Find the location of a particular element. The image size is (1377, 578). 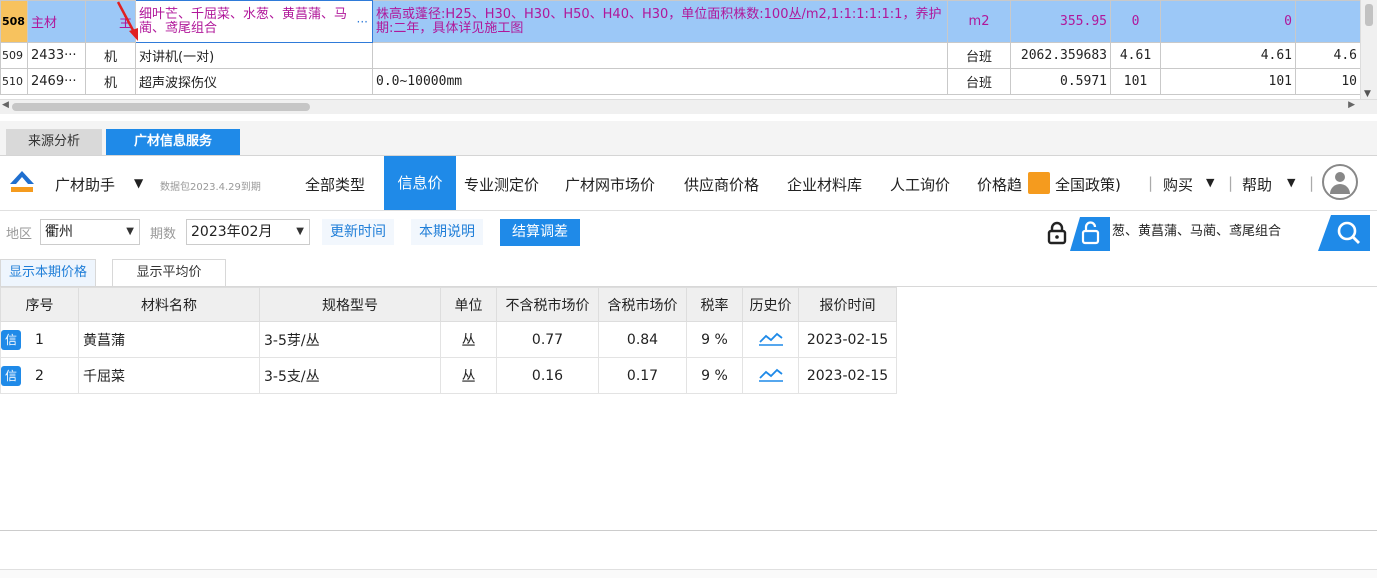

nav-professional-price: 专业测定价 is located at coordinates (501, 184).